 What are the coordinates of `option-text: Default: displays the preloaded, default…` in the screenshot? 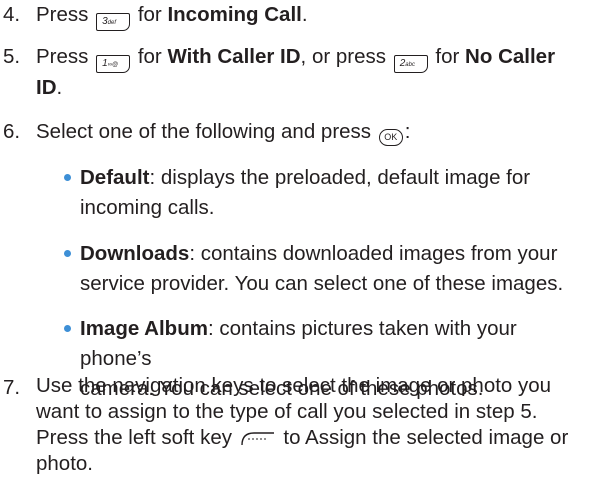 It's located at (334, 193).